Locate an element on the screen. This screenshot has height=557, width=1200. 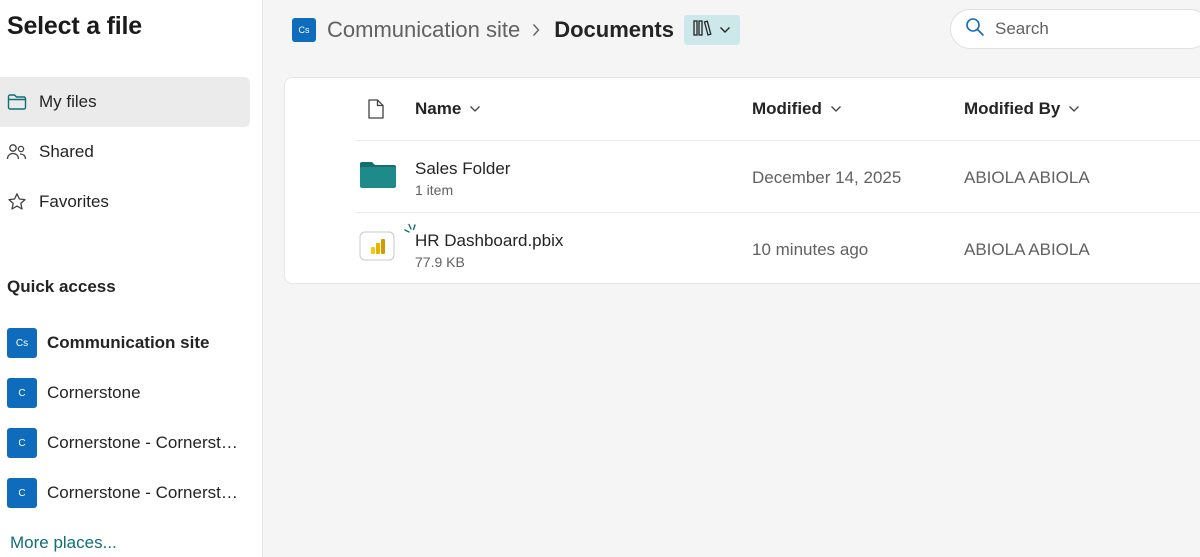
quick-access-cornerstone-sub-2: C Cornerstone - Cornerstone is located at coordinates (125, 493).